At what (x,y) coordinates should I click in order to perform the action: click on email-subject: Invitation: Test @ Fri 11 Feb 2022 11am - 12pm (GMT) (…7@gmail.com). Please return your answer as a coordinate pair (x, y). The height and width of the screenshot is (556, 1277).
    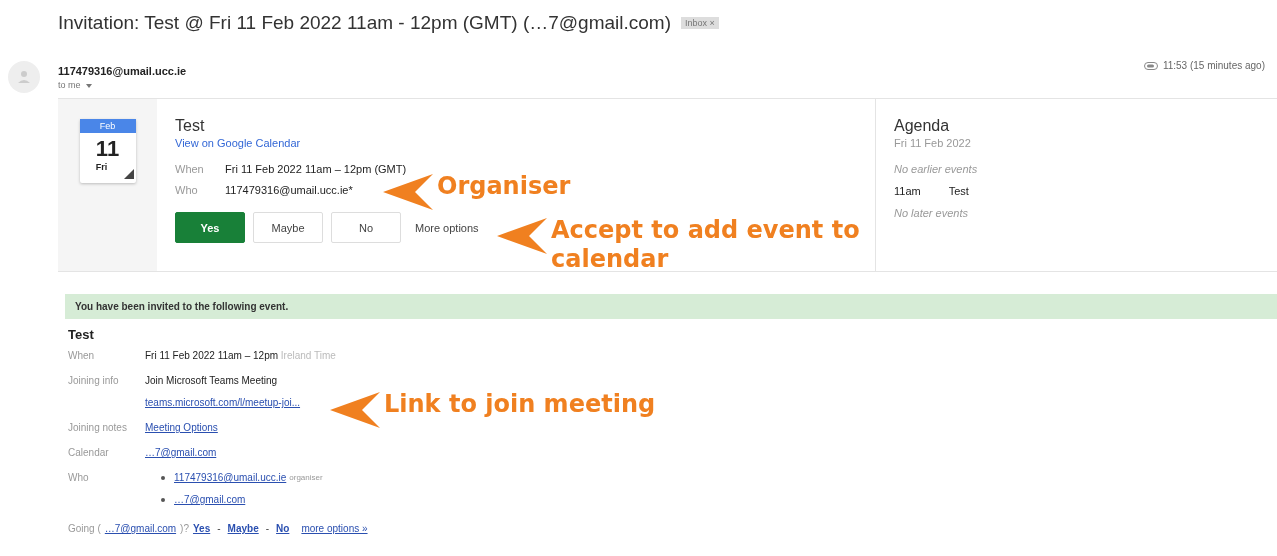
    Looking at the image, I should click on (364, 23).